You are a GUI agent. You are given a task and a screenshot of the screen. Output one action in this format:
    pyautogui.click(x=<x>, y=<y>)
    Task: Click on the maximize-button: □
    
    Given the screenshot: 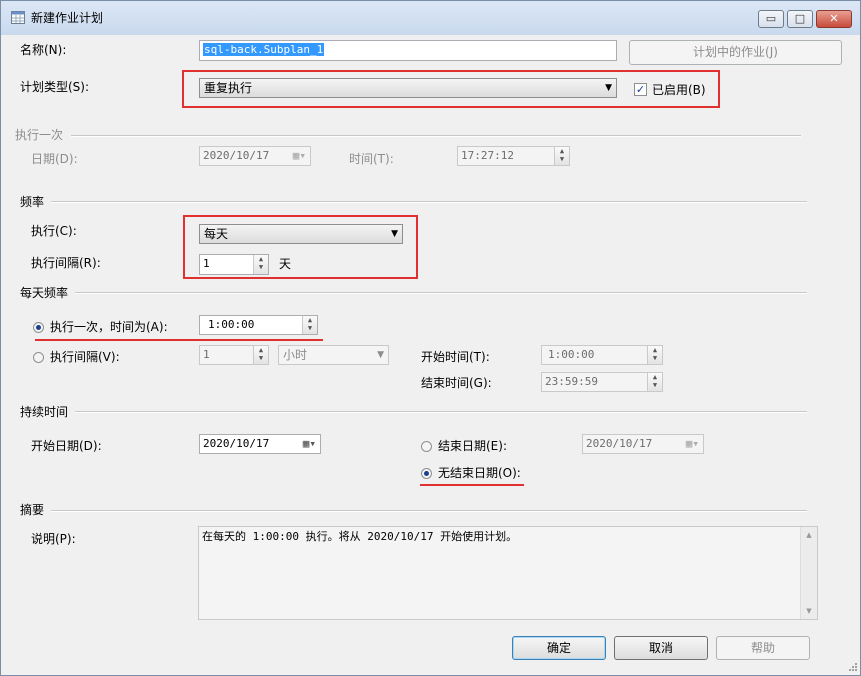 What is the action you would take?
    pyautogui.click(x=800, y=19)
    